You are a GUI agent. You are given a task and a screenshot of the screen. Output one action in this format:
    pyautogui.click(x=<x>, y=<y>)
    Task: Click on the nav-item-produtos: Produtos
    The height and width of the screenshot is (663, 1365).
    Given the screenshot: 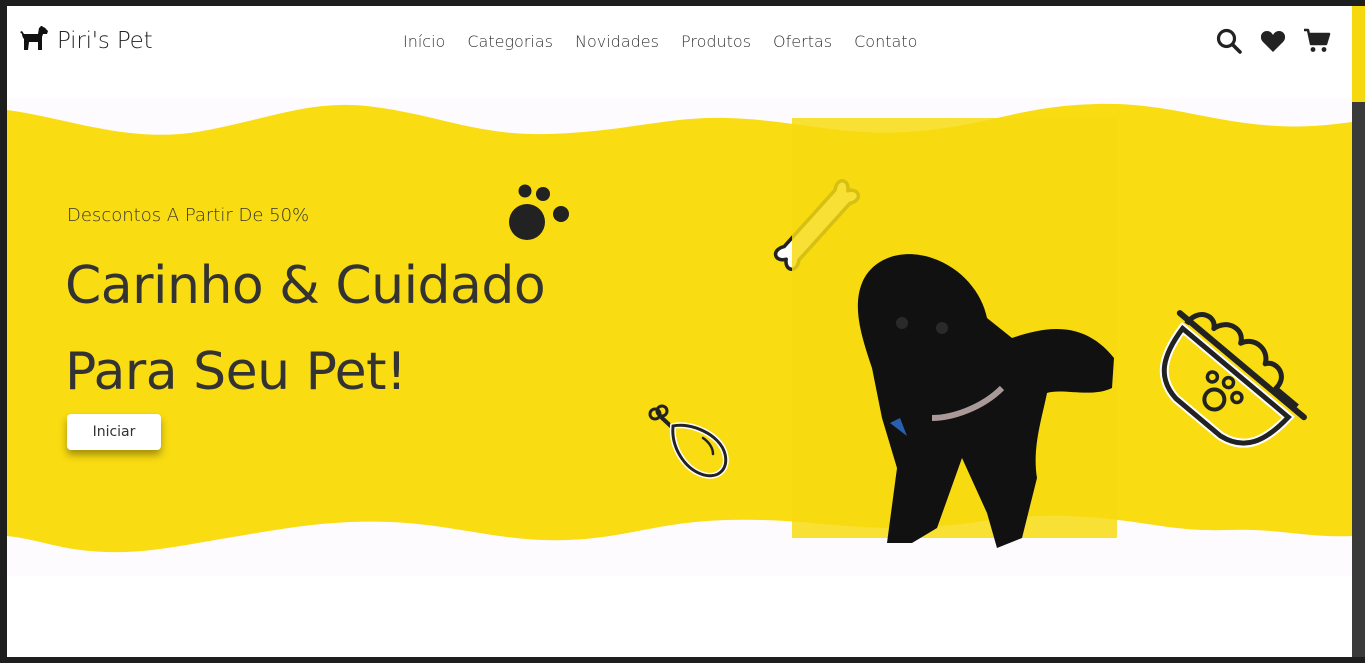 What is the action you would take?
    pyautogui.click(x=716, y=41)
    